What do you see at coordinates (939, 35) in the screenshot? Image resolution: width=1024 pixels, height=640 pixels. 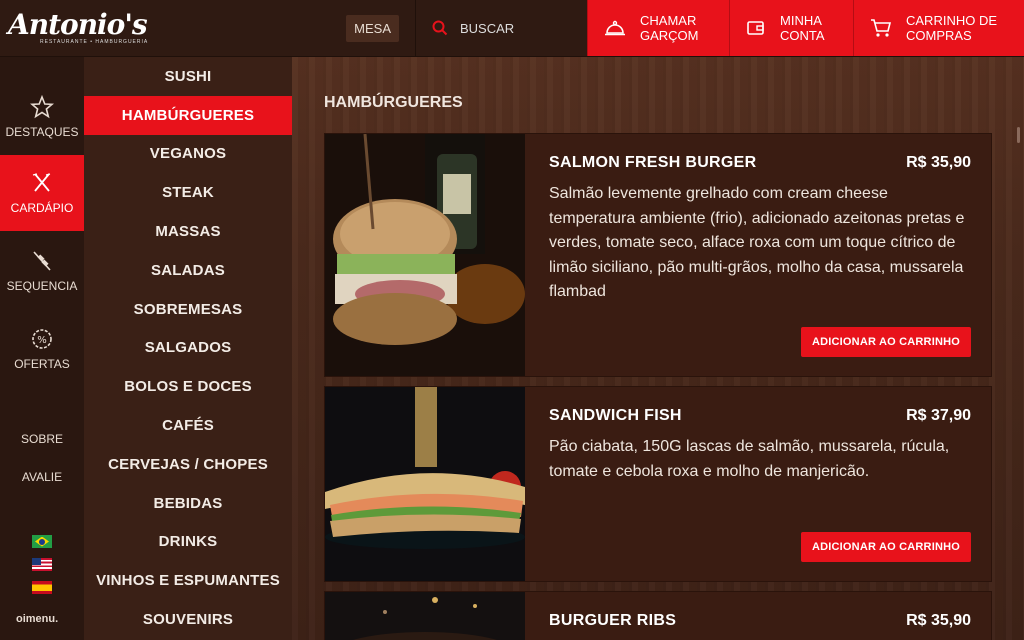 I see `cart-line2: COMPRAS` at bounding box center [939, 35].